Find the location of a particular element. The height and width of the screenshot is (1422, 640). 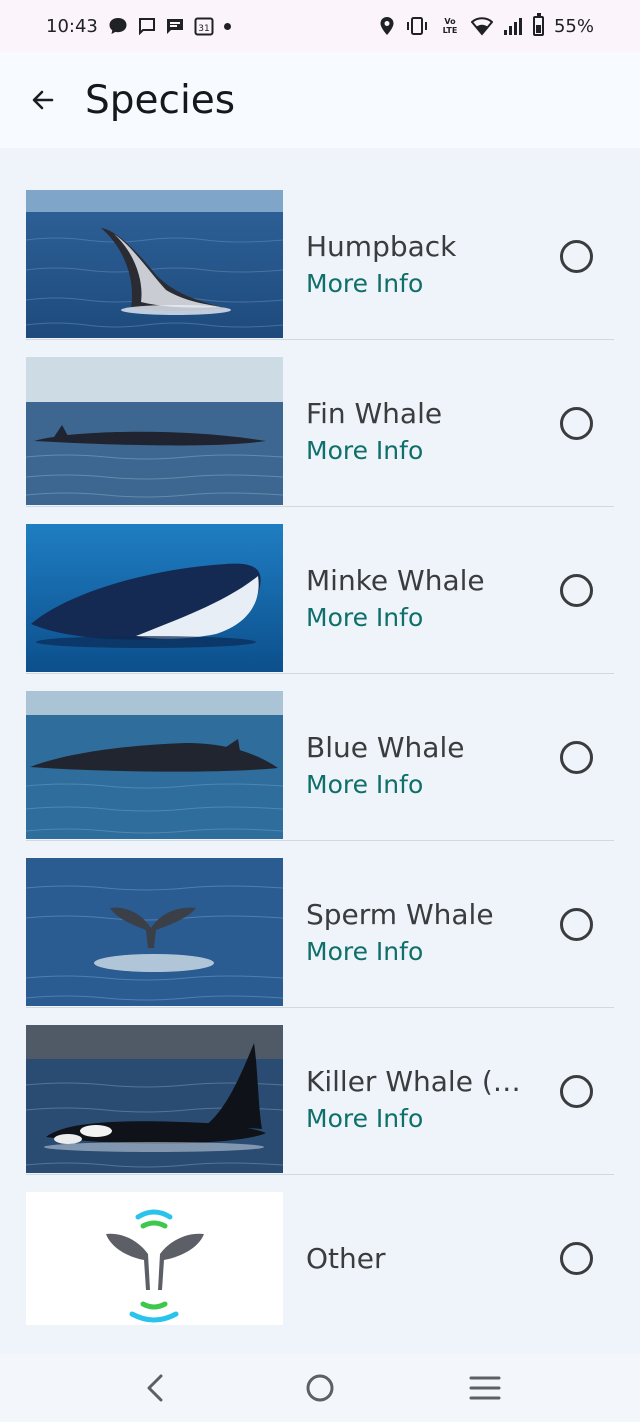

species-info: Other is located at coordinates (421, 1258).